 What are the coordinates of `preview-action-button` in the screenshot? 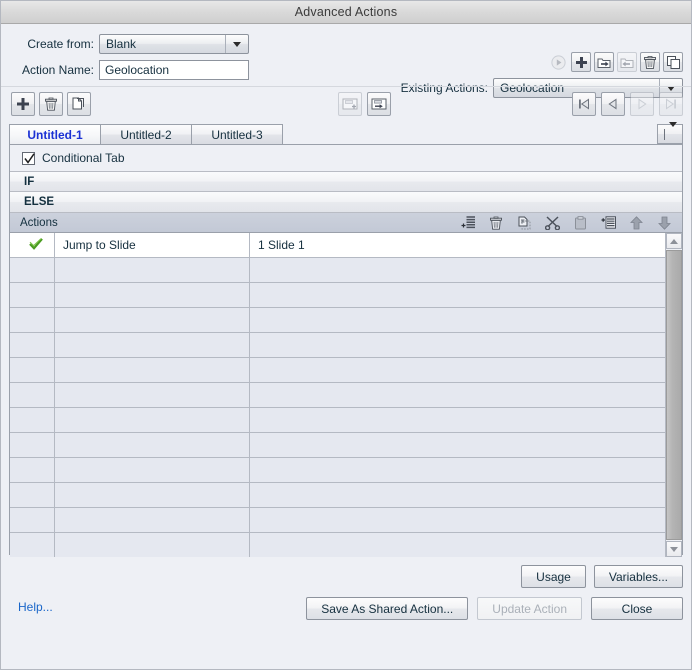 It's located at (558, 62).